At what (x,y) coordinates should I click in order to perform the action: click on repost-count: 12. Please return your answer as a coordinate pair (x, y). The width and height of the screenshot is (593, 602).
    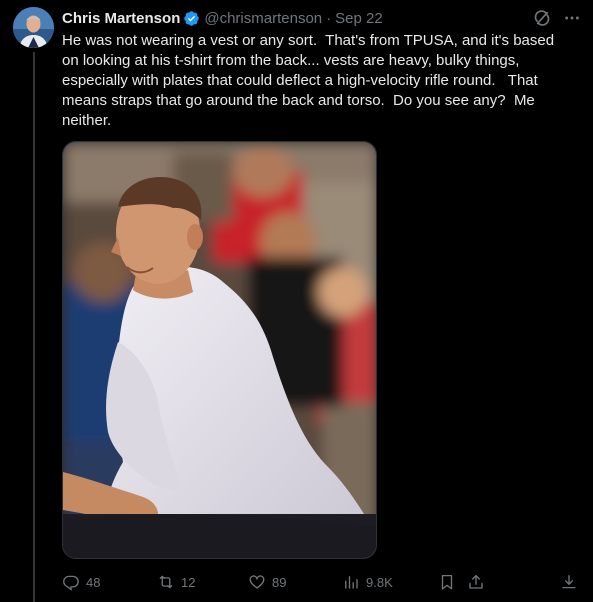
    Looking at the image, I should click on (188, 582).